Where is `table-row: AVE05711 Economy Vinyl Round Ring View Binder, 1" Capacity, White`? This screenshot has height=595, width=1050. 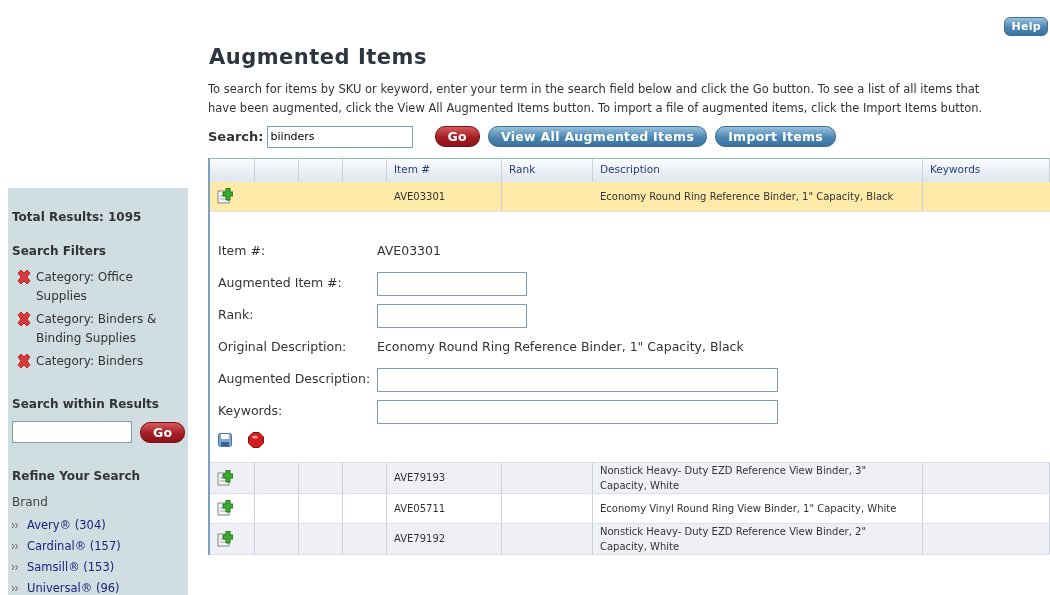
table-row: AVE05711 Economy Vinyl Round Ring View Binder, 1" Capacity, White is located at coordinates (630, 508).